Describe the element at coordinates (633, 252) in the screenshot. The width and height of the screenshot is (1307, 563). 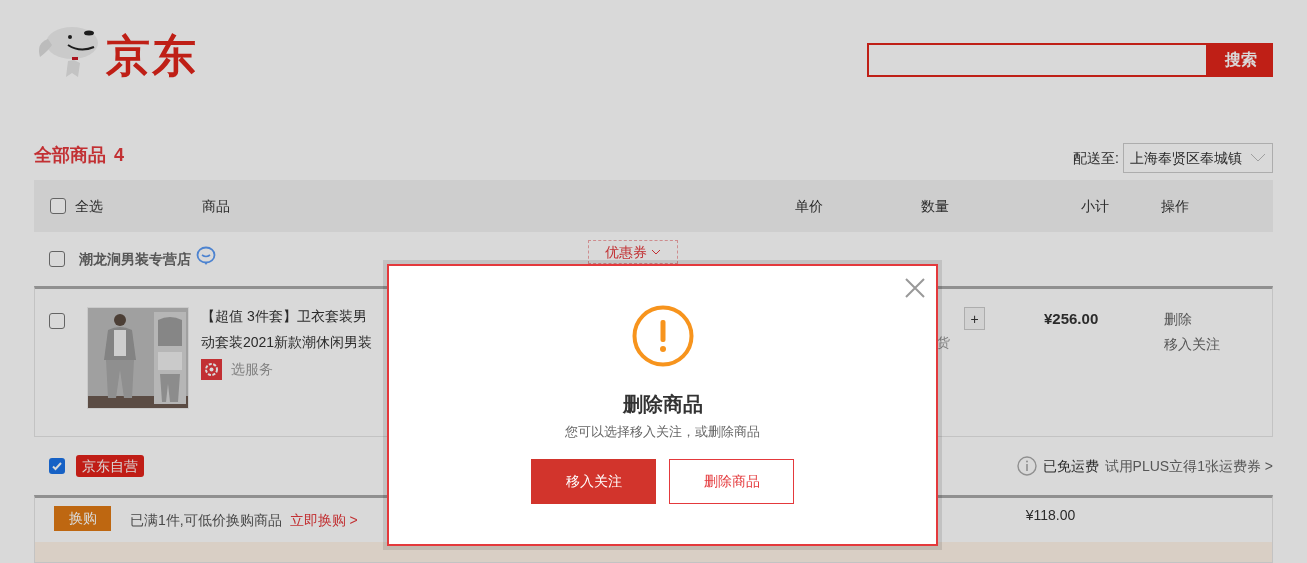
I see `coupon-button: 优惠券` at that location.